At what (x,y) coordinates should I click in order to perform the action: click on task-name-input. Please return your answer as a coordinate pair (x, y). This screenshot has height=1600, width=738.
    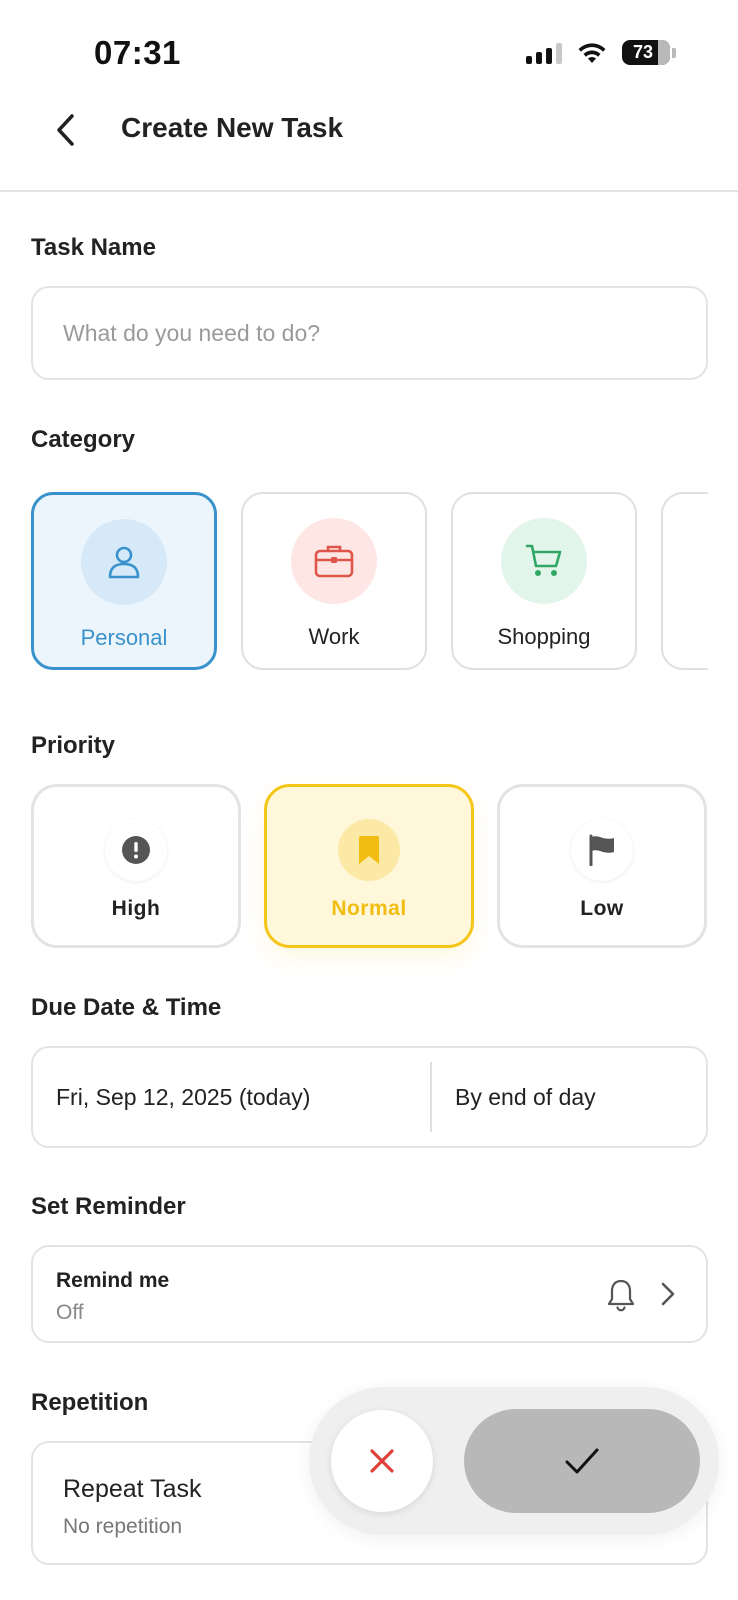
    Looking at the image, I should click on (369, 333).